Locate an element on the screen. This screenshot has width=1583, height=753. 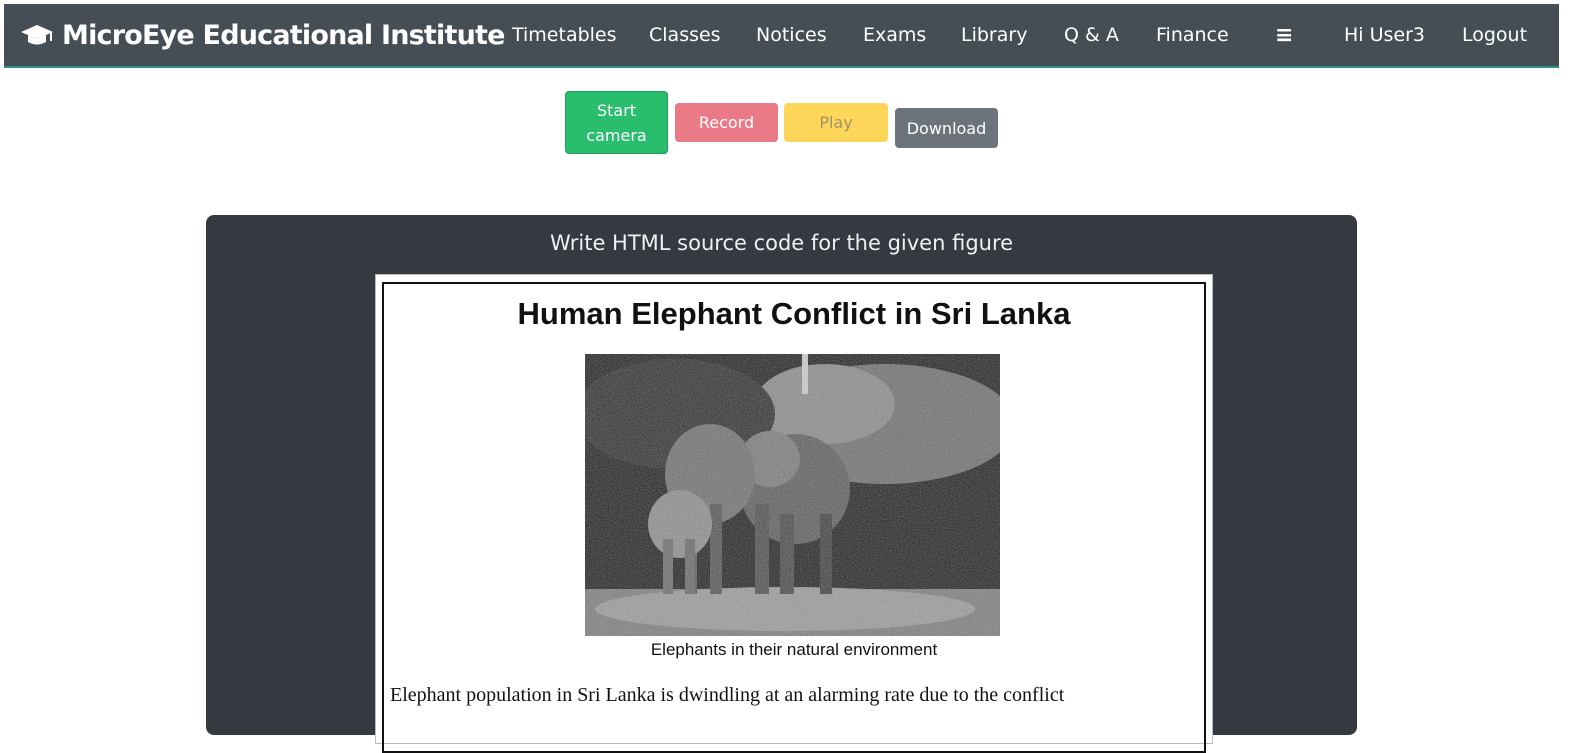
play-button: Play is located at coordinates (836, 122).